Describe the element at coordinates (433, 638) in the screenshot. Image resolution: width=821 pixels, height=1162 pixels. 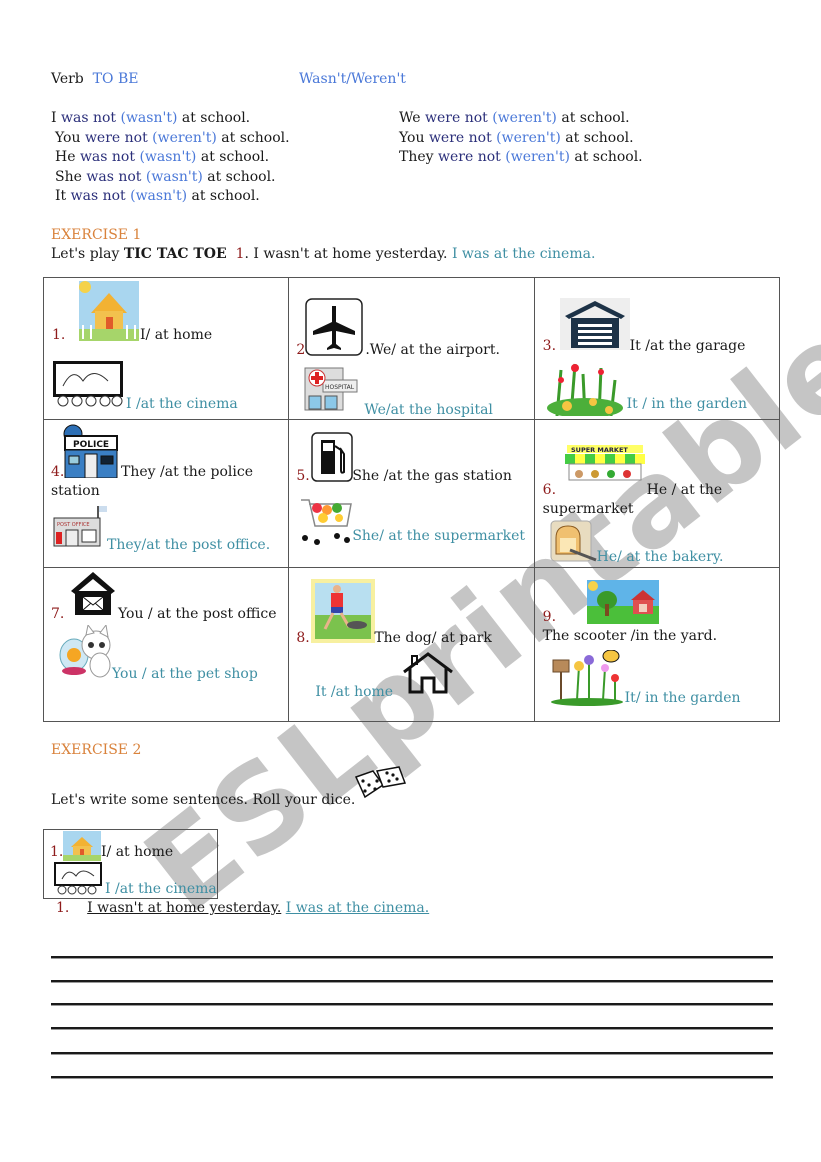
I see `cell-prompt: The dog/ at park` at that location.